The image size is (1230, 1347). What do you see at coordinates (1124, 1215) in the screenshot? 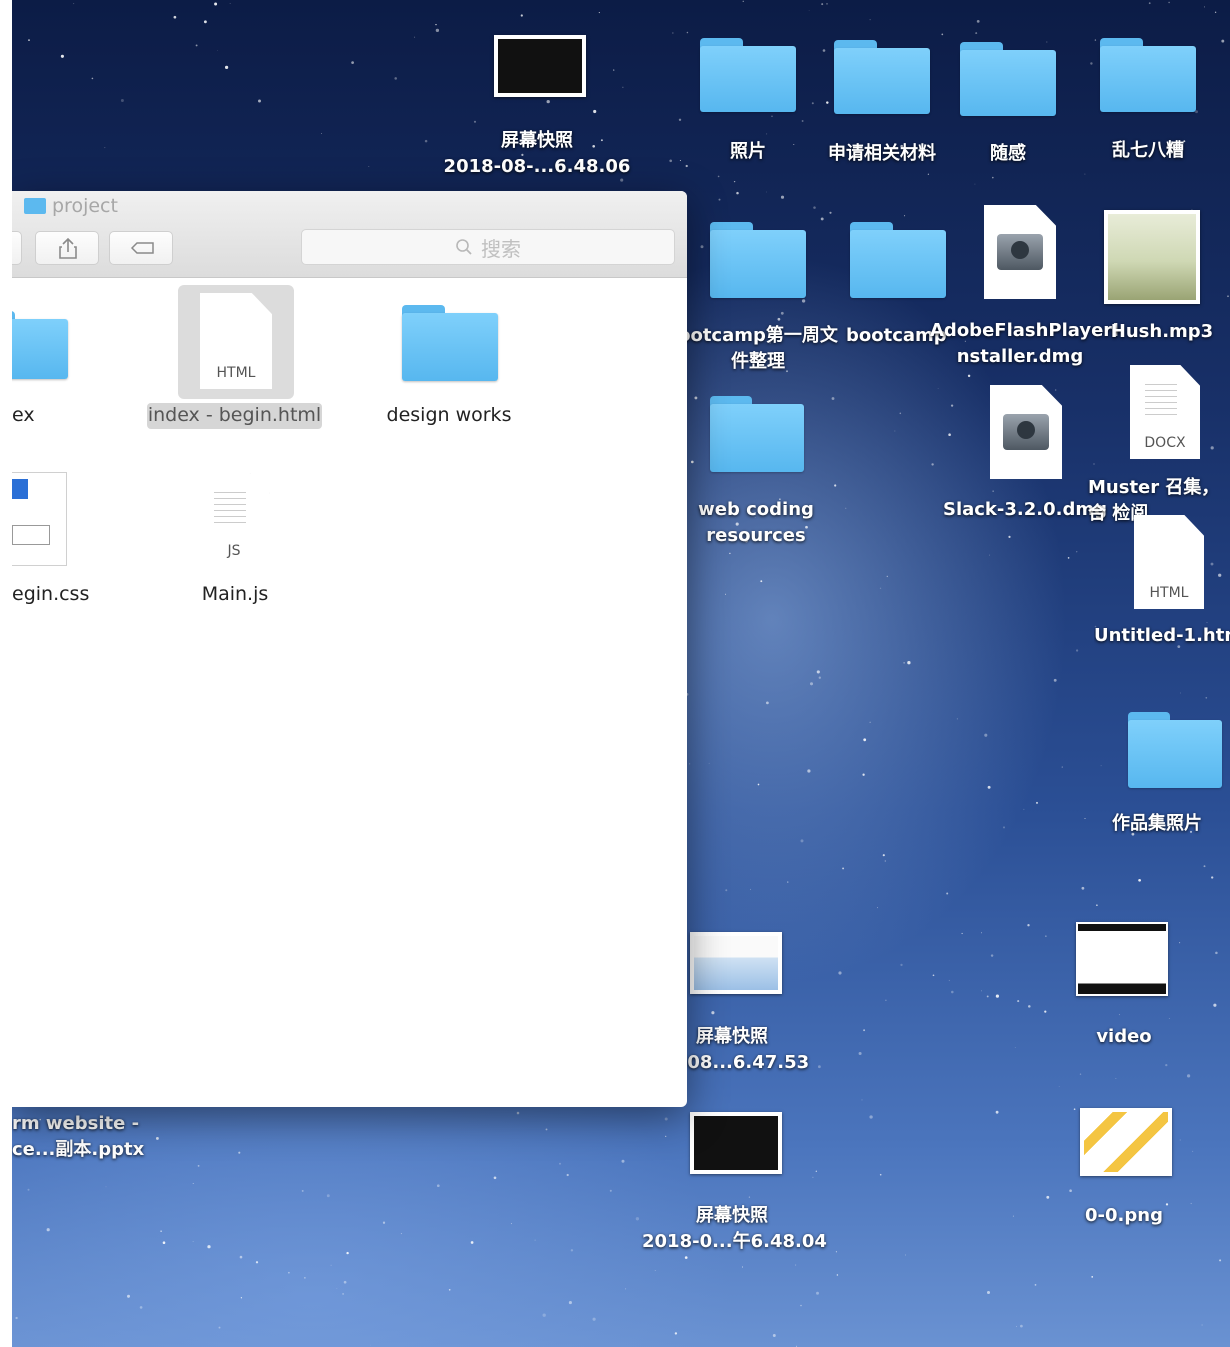
I see `png-label: 0-0.png` at bounding box center [1124, 1215].